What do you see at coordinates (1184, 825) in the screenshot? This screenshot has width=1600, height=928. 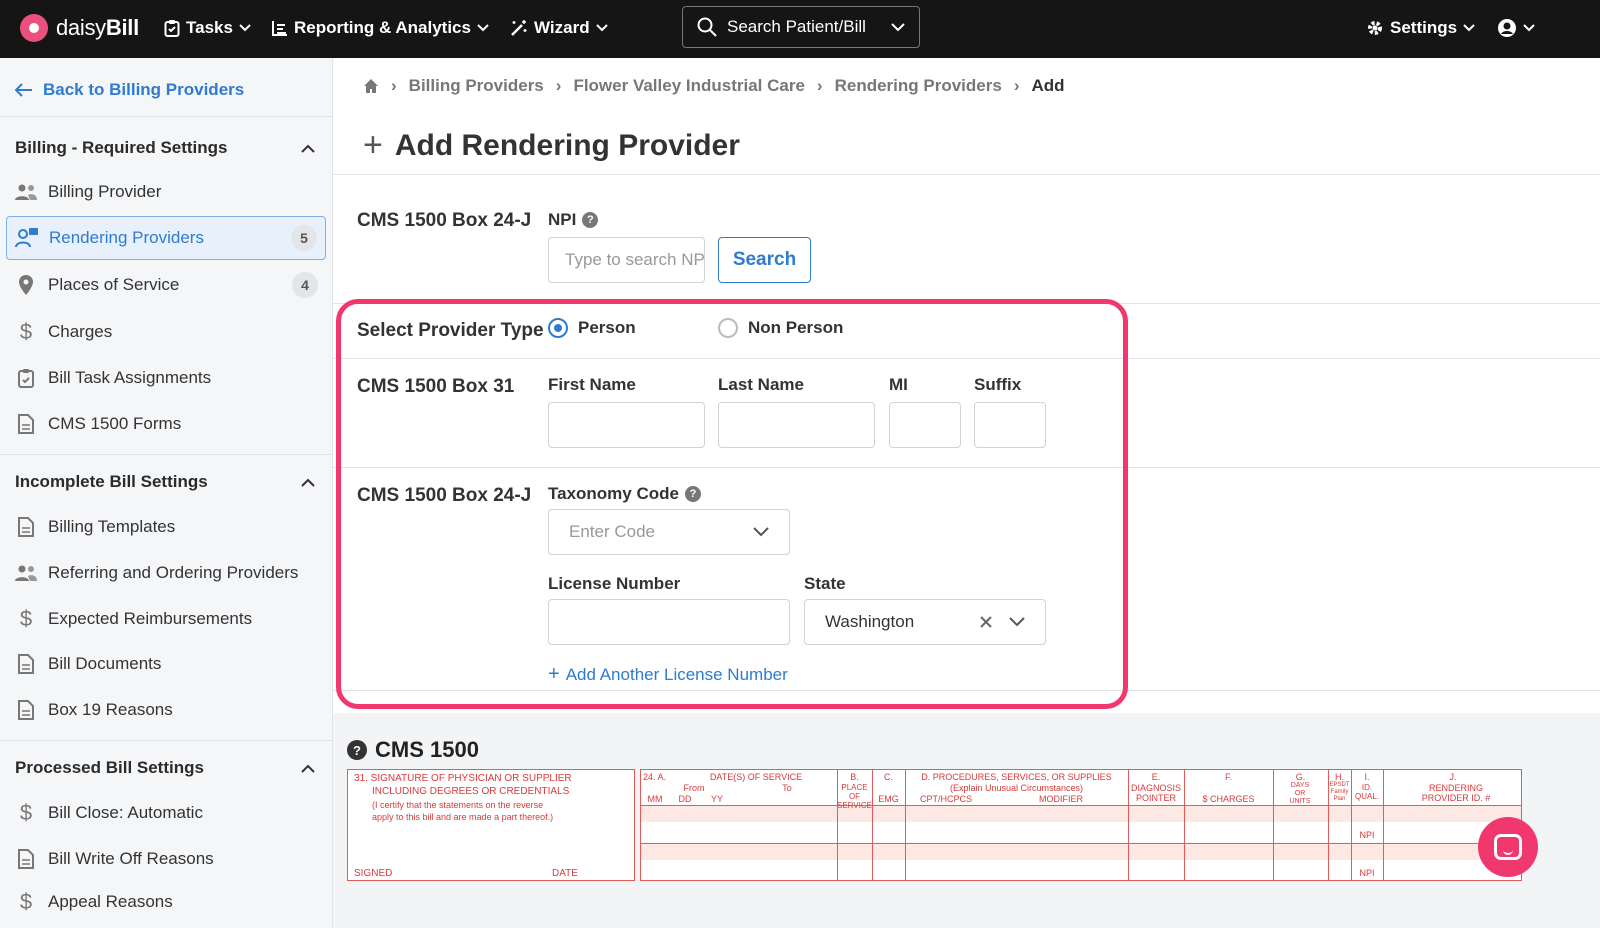 I see `grid-line` at bounding box center [1184, 825].